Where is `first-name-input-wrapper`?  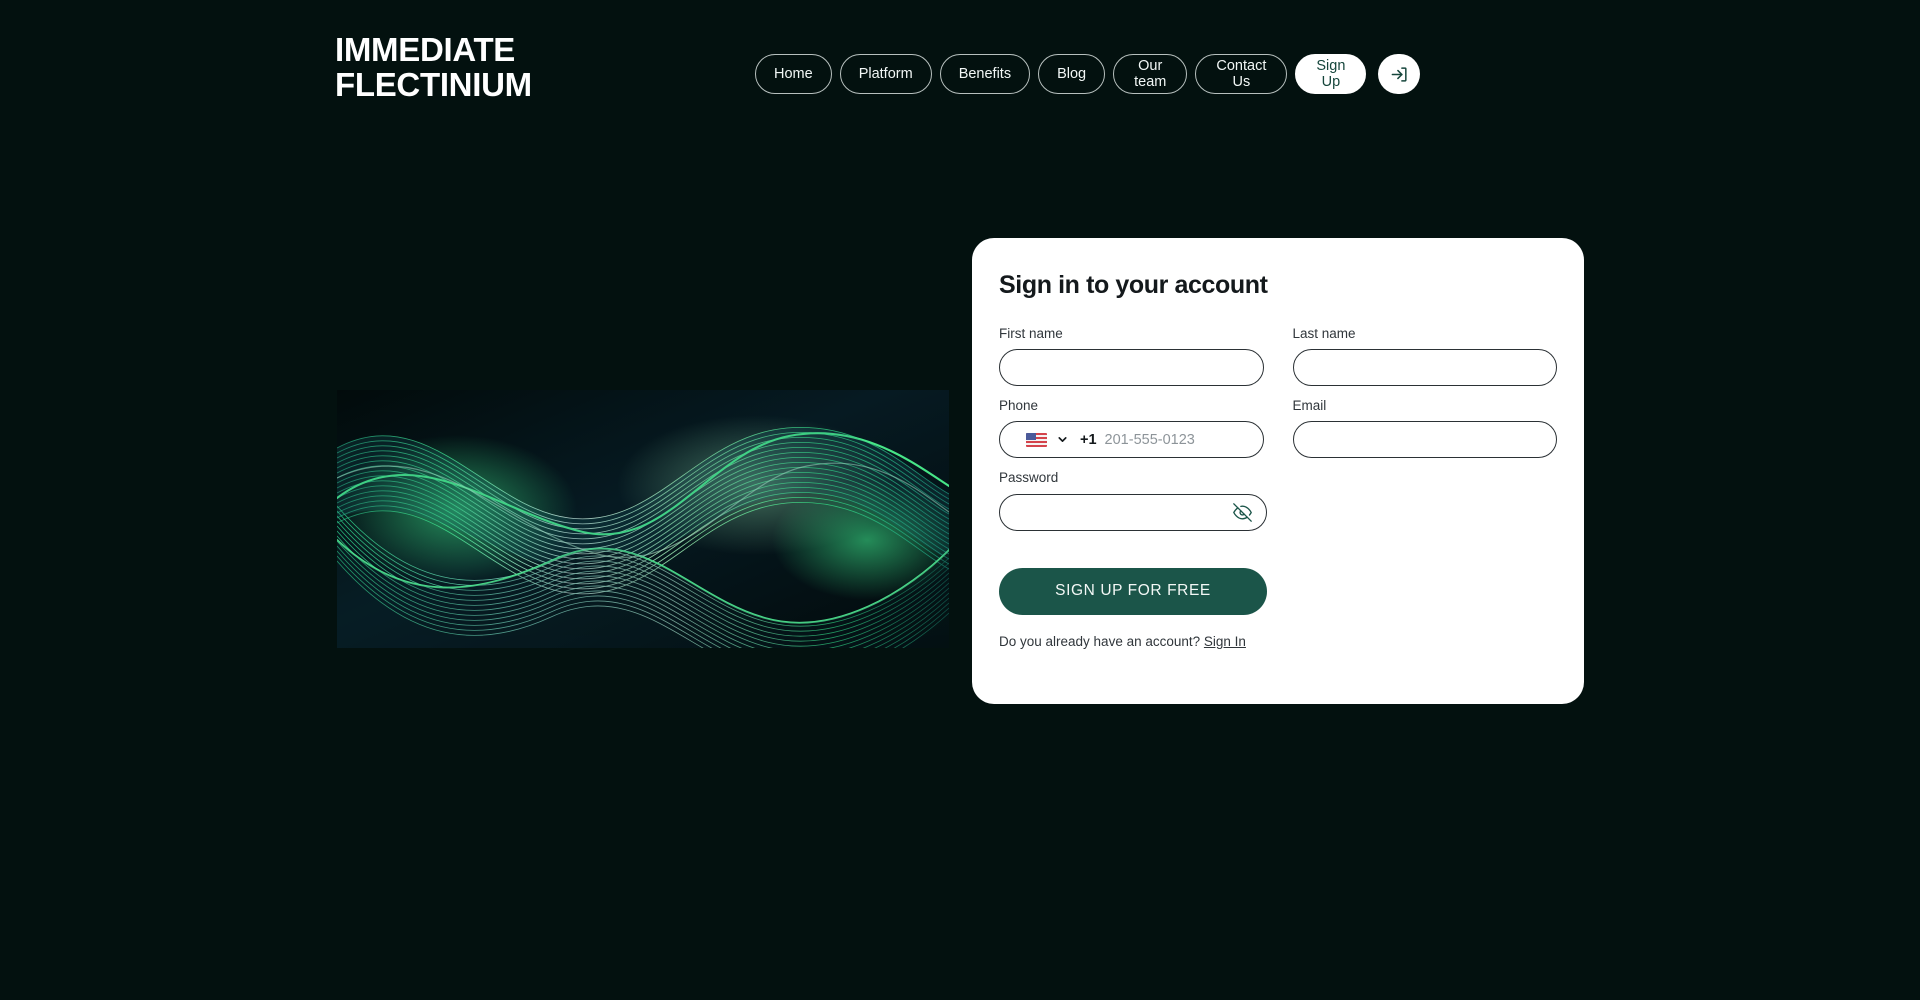 first-name-input-wrapper is located at coordinates (1131, 368).